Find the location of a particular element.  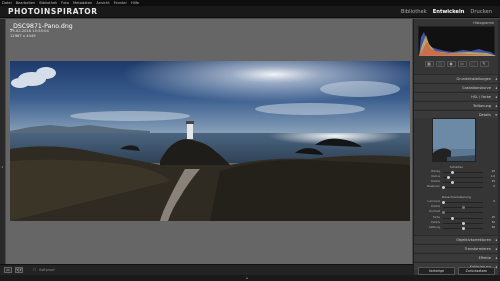

panel-basic: Grundeinstellungen ◂ is located at coordinates (456, 78).